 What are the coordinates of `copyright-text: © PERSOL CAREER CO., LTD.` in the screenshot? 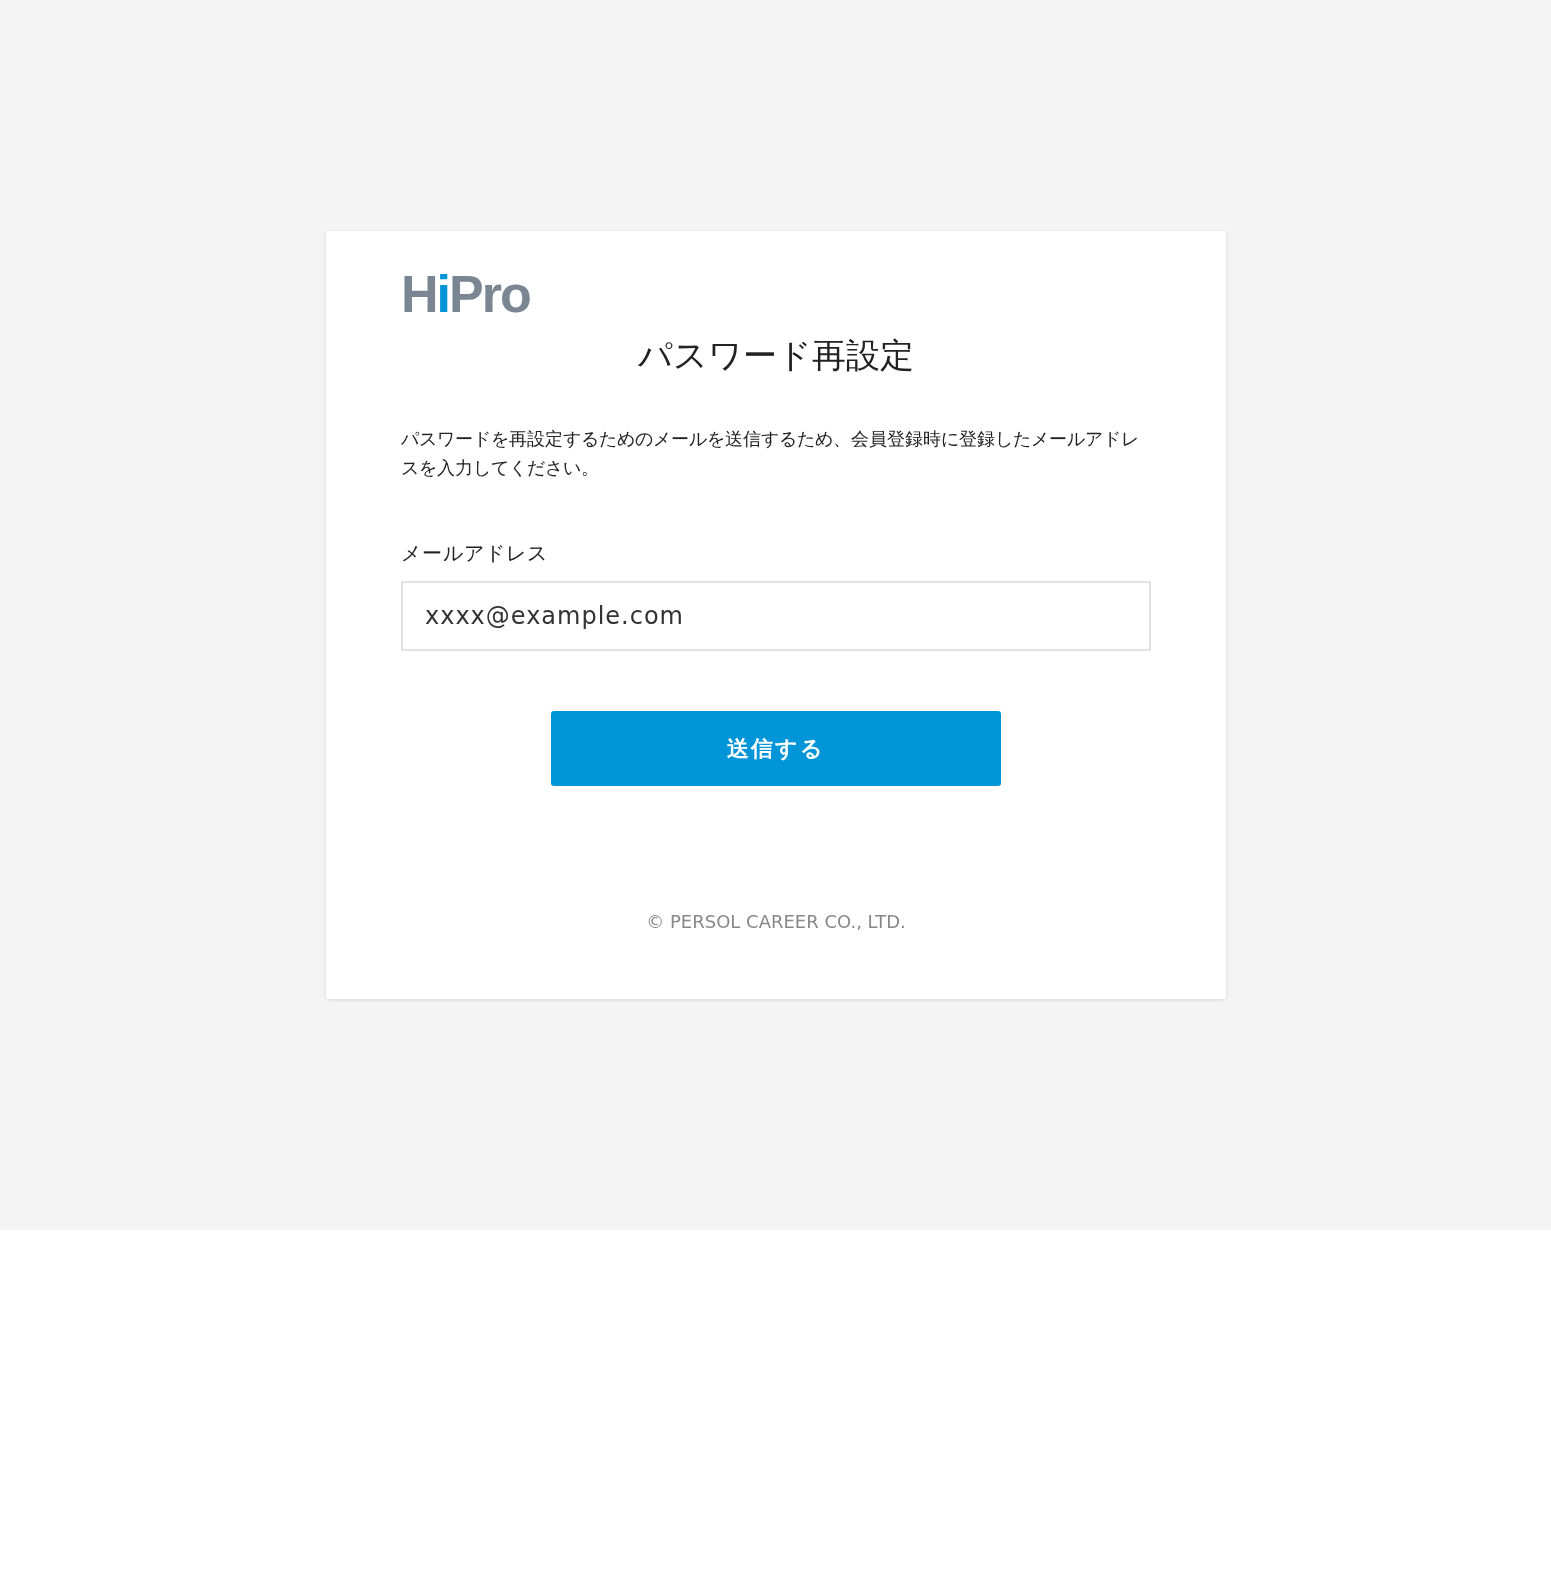 It's located at (776, 921).